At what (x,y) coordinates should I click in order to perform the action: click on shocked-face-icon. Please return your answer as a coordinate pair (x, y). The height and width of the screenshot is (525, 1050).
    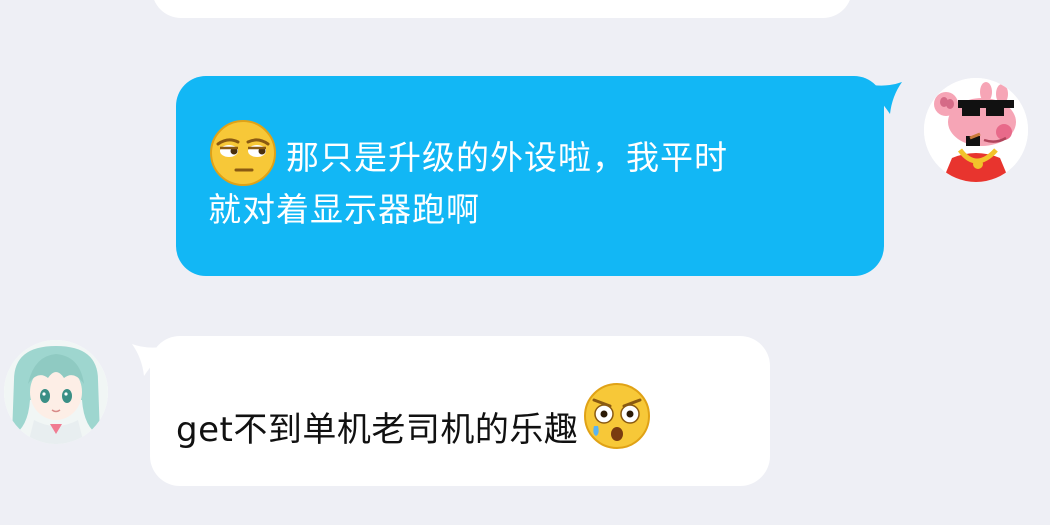
    Looking at the image, I should click on (618, 425).